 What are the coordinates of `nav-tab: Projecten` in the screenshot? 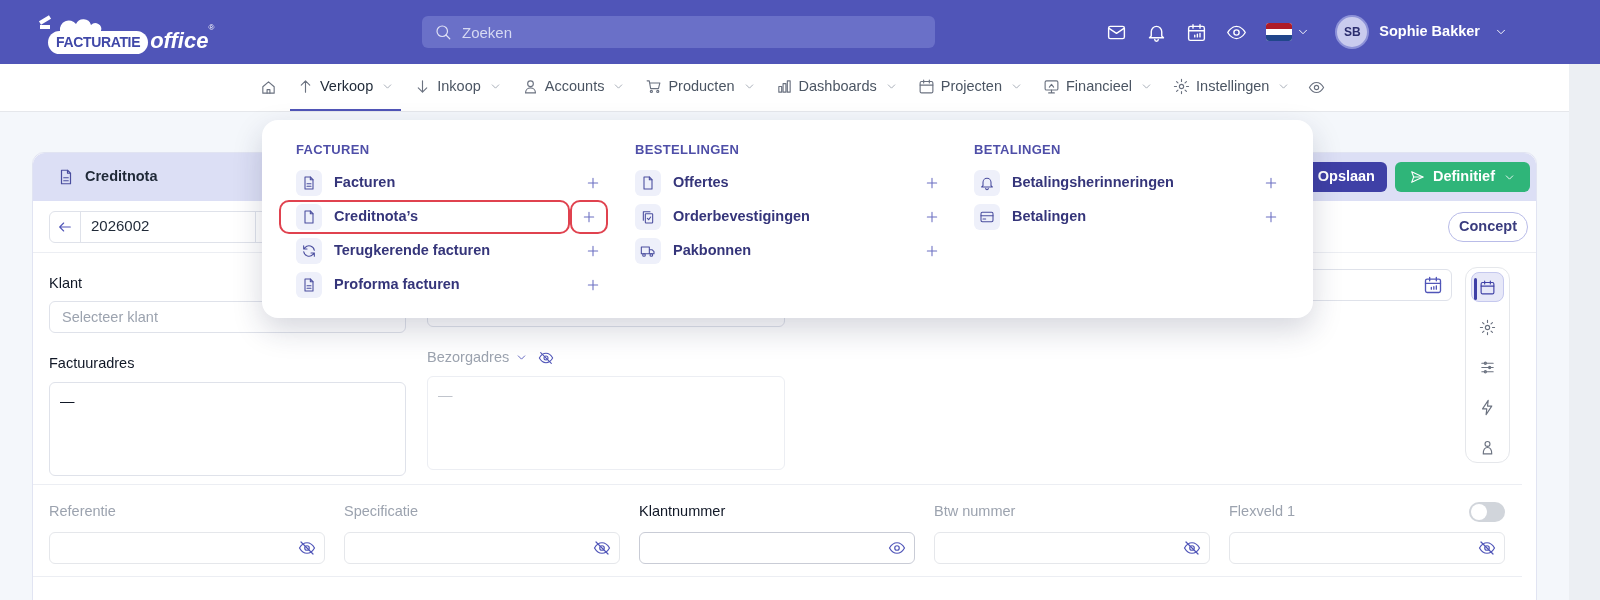 It's located at (970, 87).